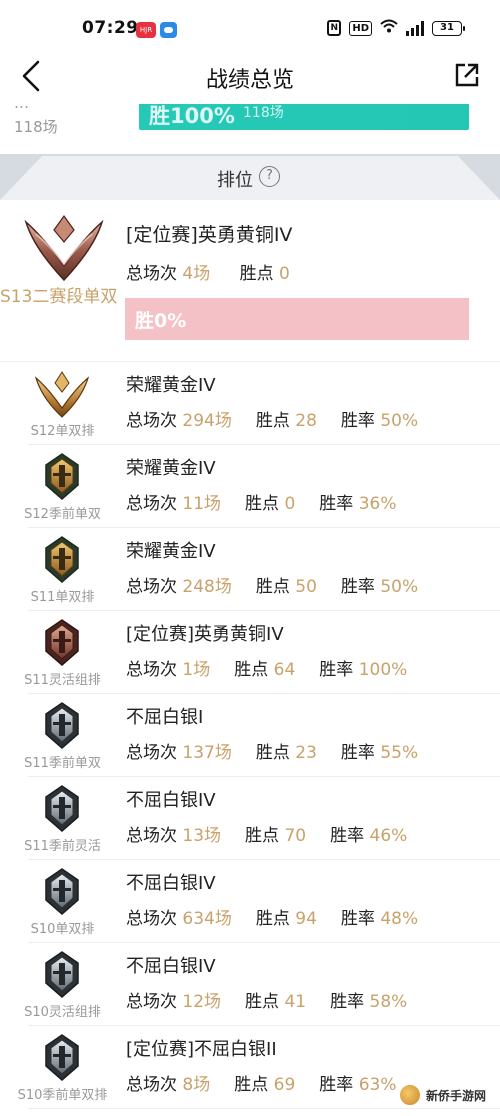 This screenshot has height=1116, width=500. Describe the element at coordinates (146, 30) in the screenshot. I see `notification-app-icon: HJR` at that location.